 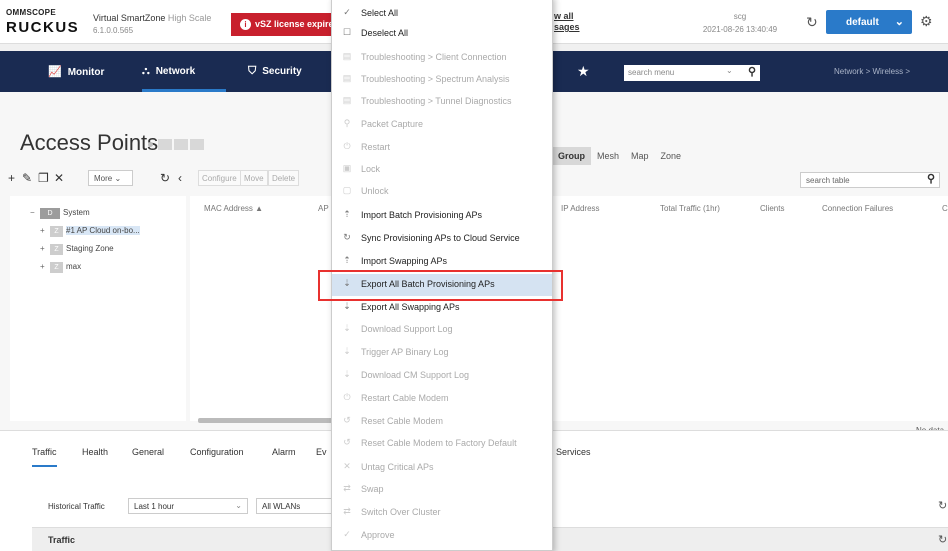 What do you see at coordinates (442, 353) in the screenshot?
I see `menu-item-trigger-binary-log: ⇣ Trigger AP Binary Log` at bounding box center [442, 353].